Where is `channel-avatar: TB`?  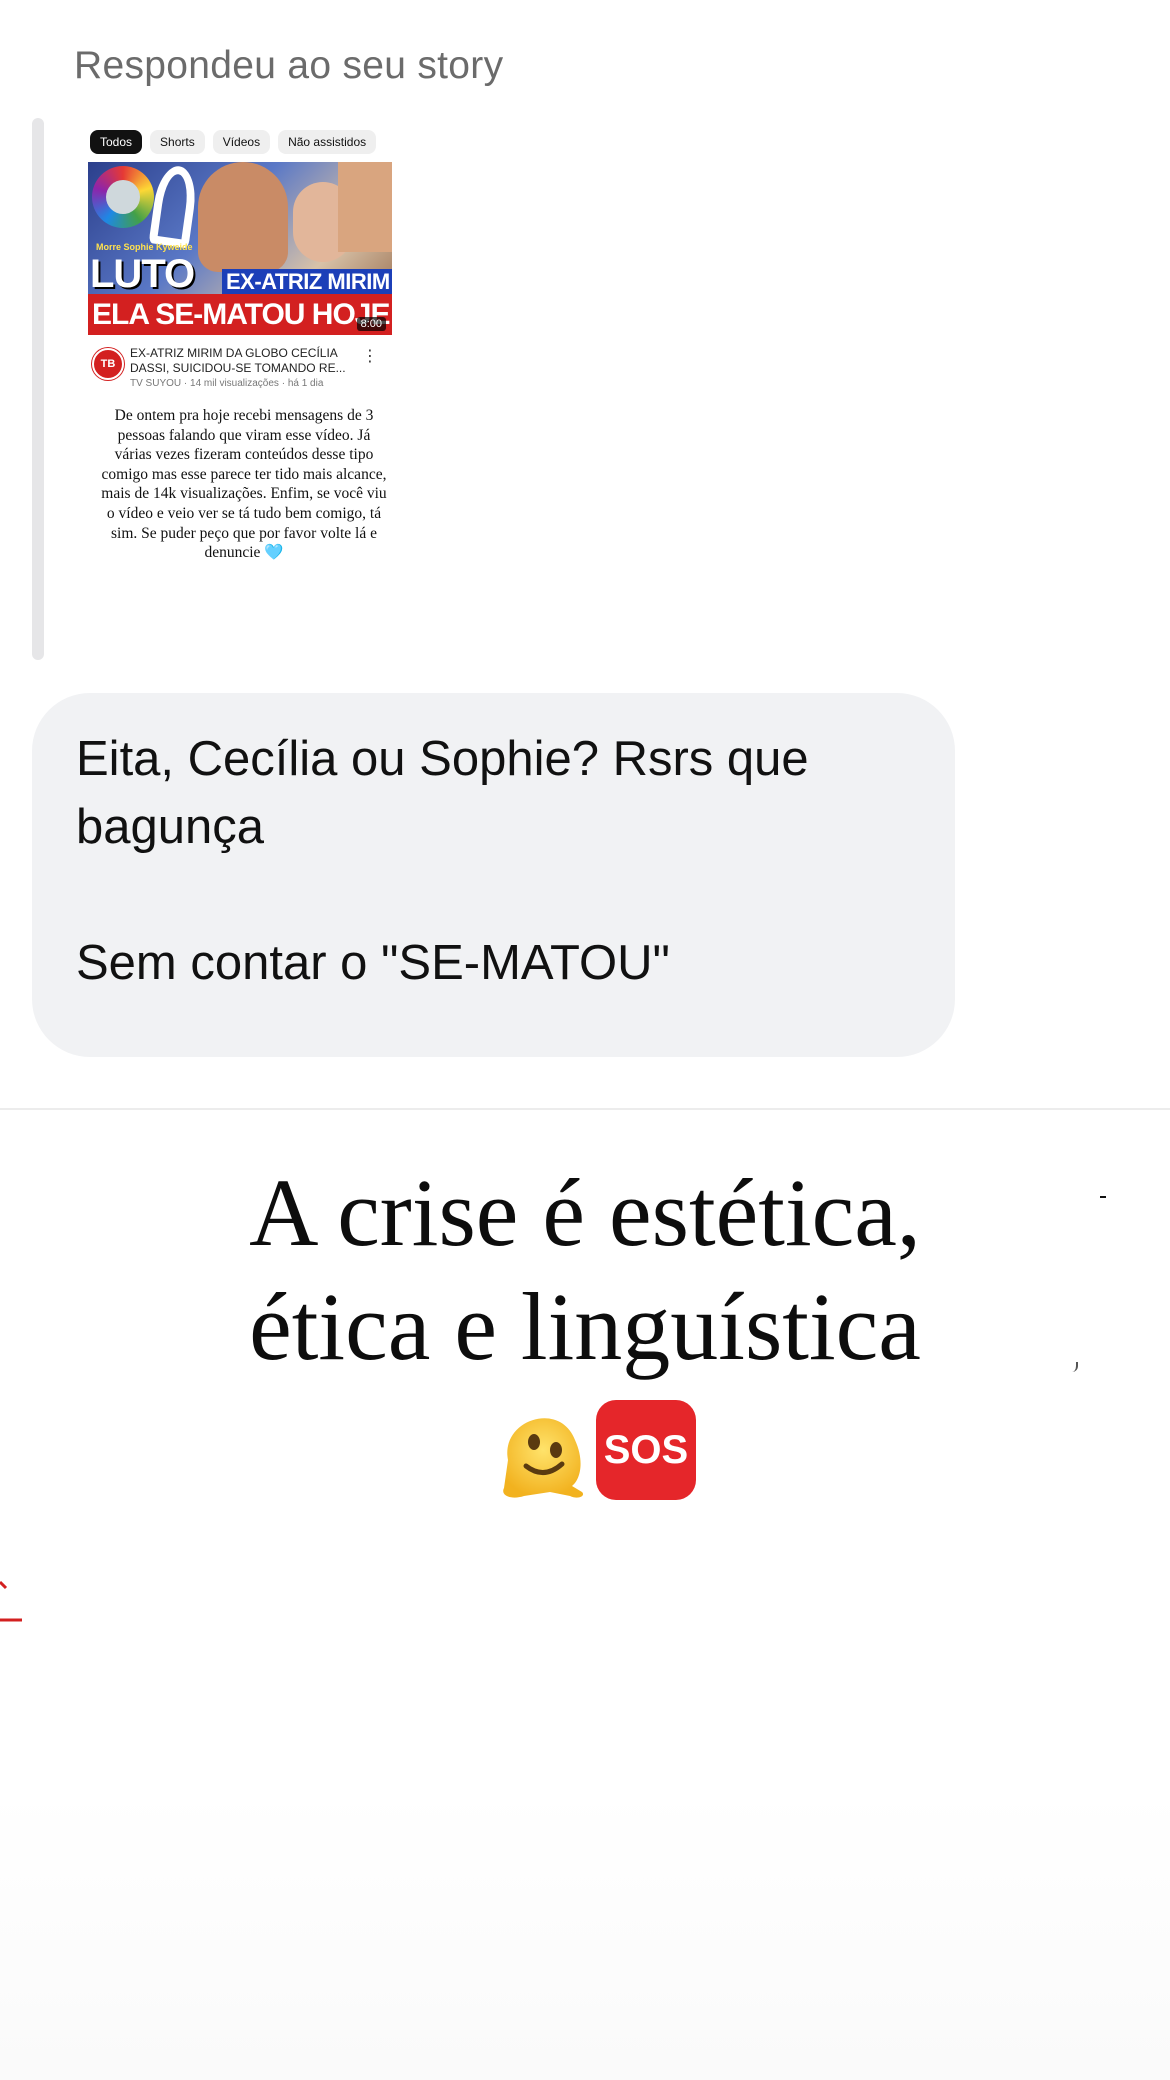
channel-avatar: TB is located at coordinates (108, 364).